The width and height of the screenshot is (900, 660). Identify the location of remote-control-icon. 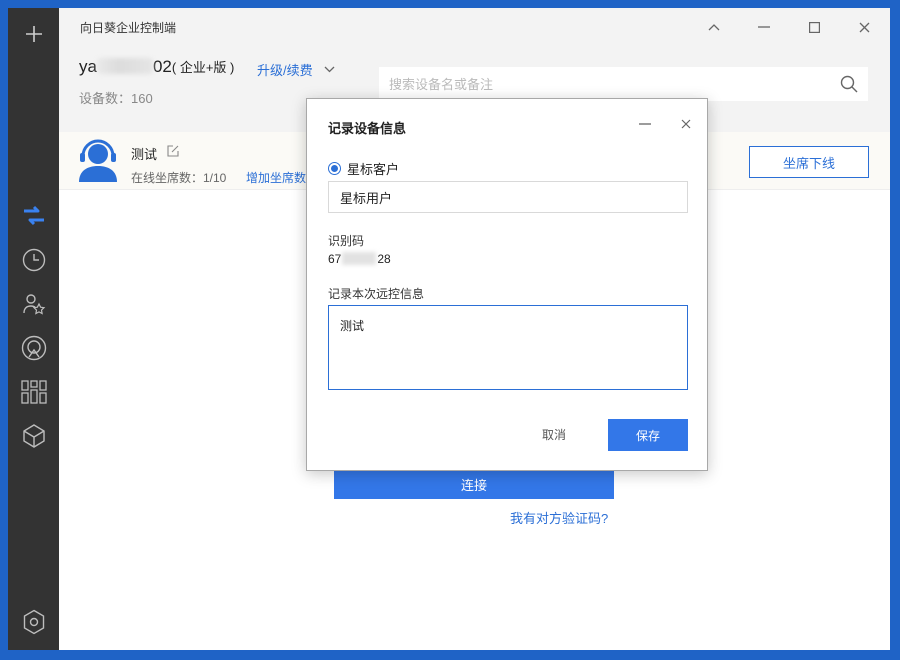
(34, 216).